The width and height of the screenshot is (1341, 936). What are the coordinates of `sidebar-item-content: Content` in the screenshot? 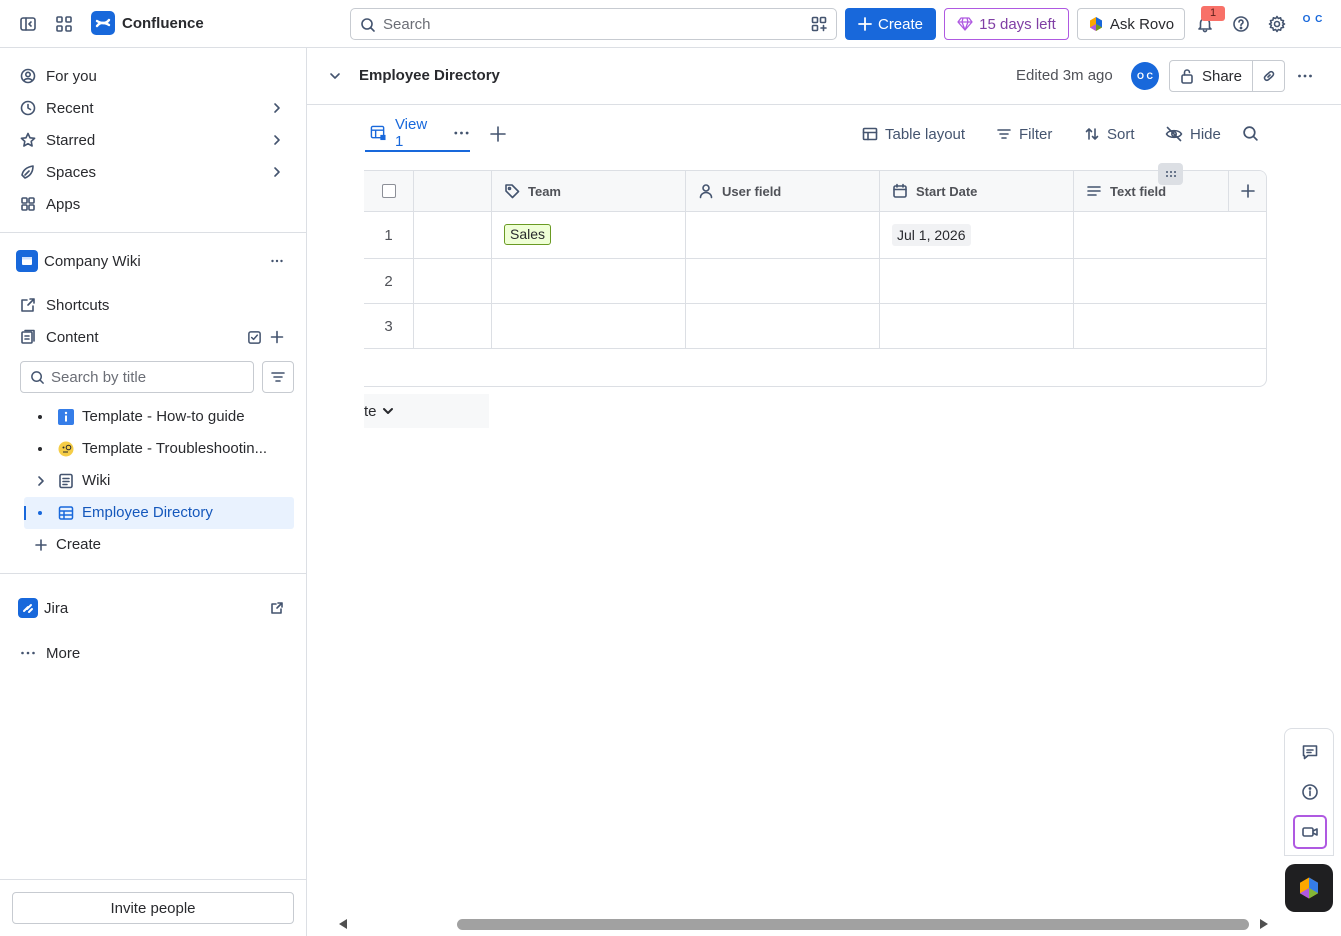 It's located at (153, 337).